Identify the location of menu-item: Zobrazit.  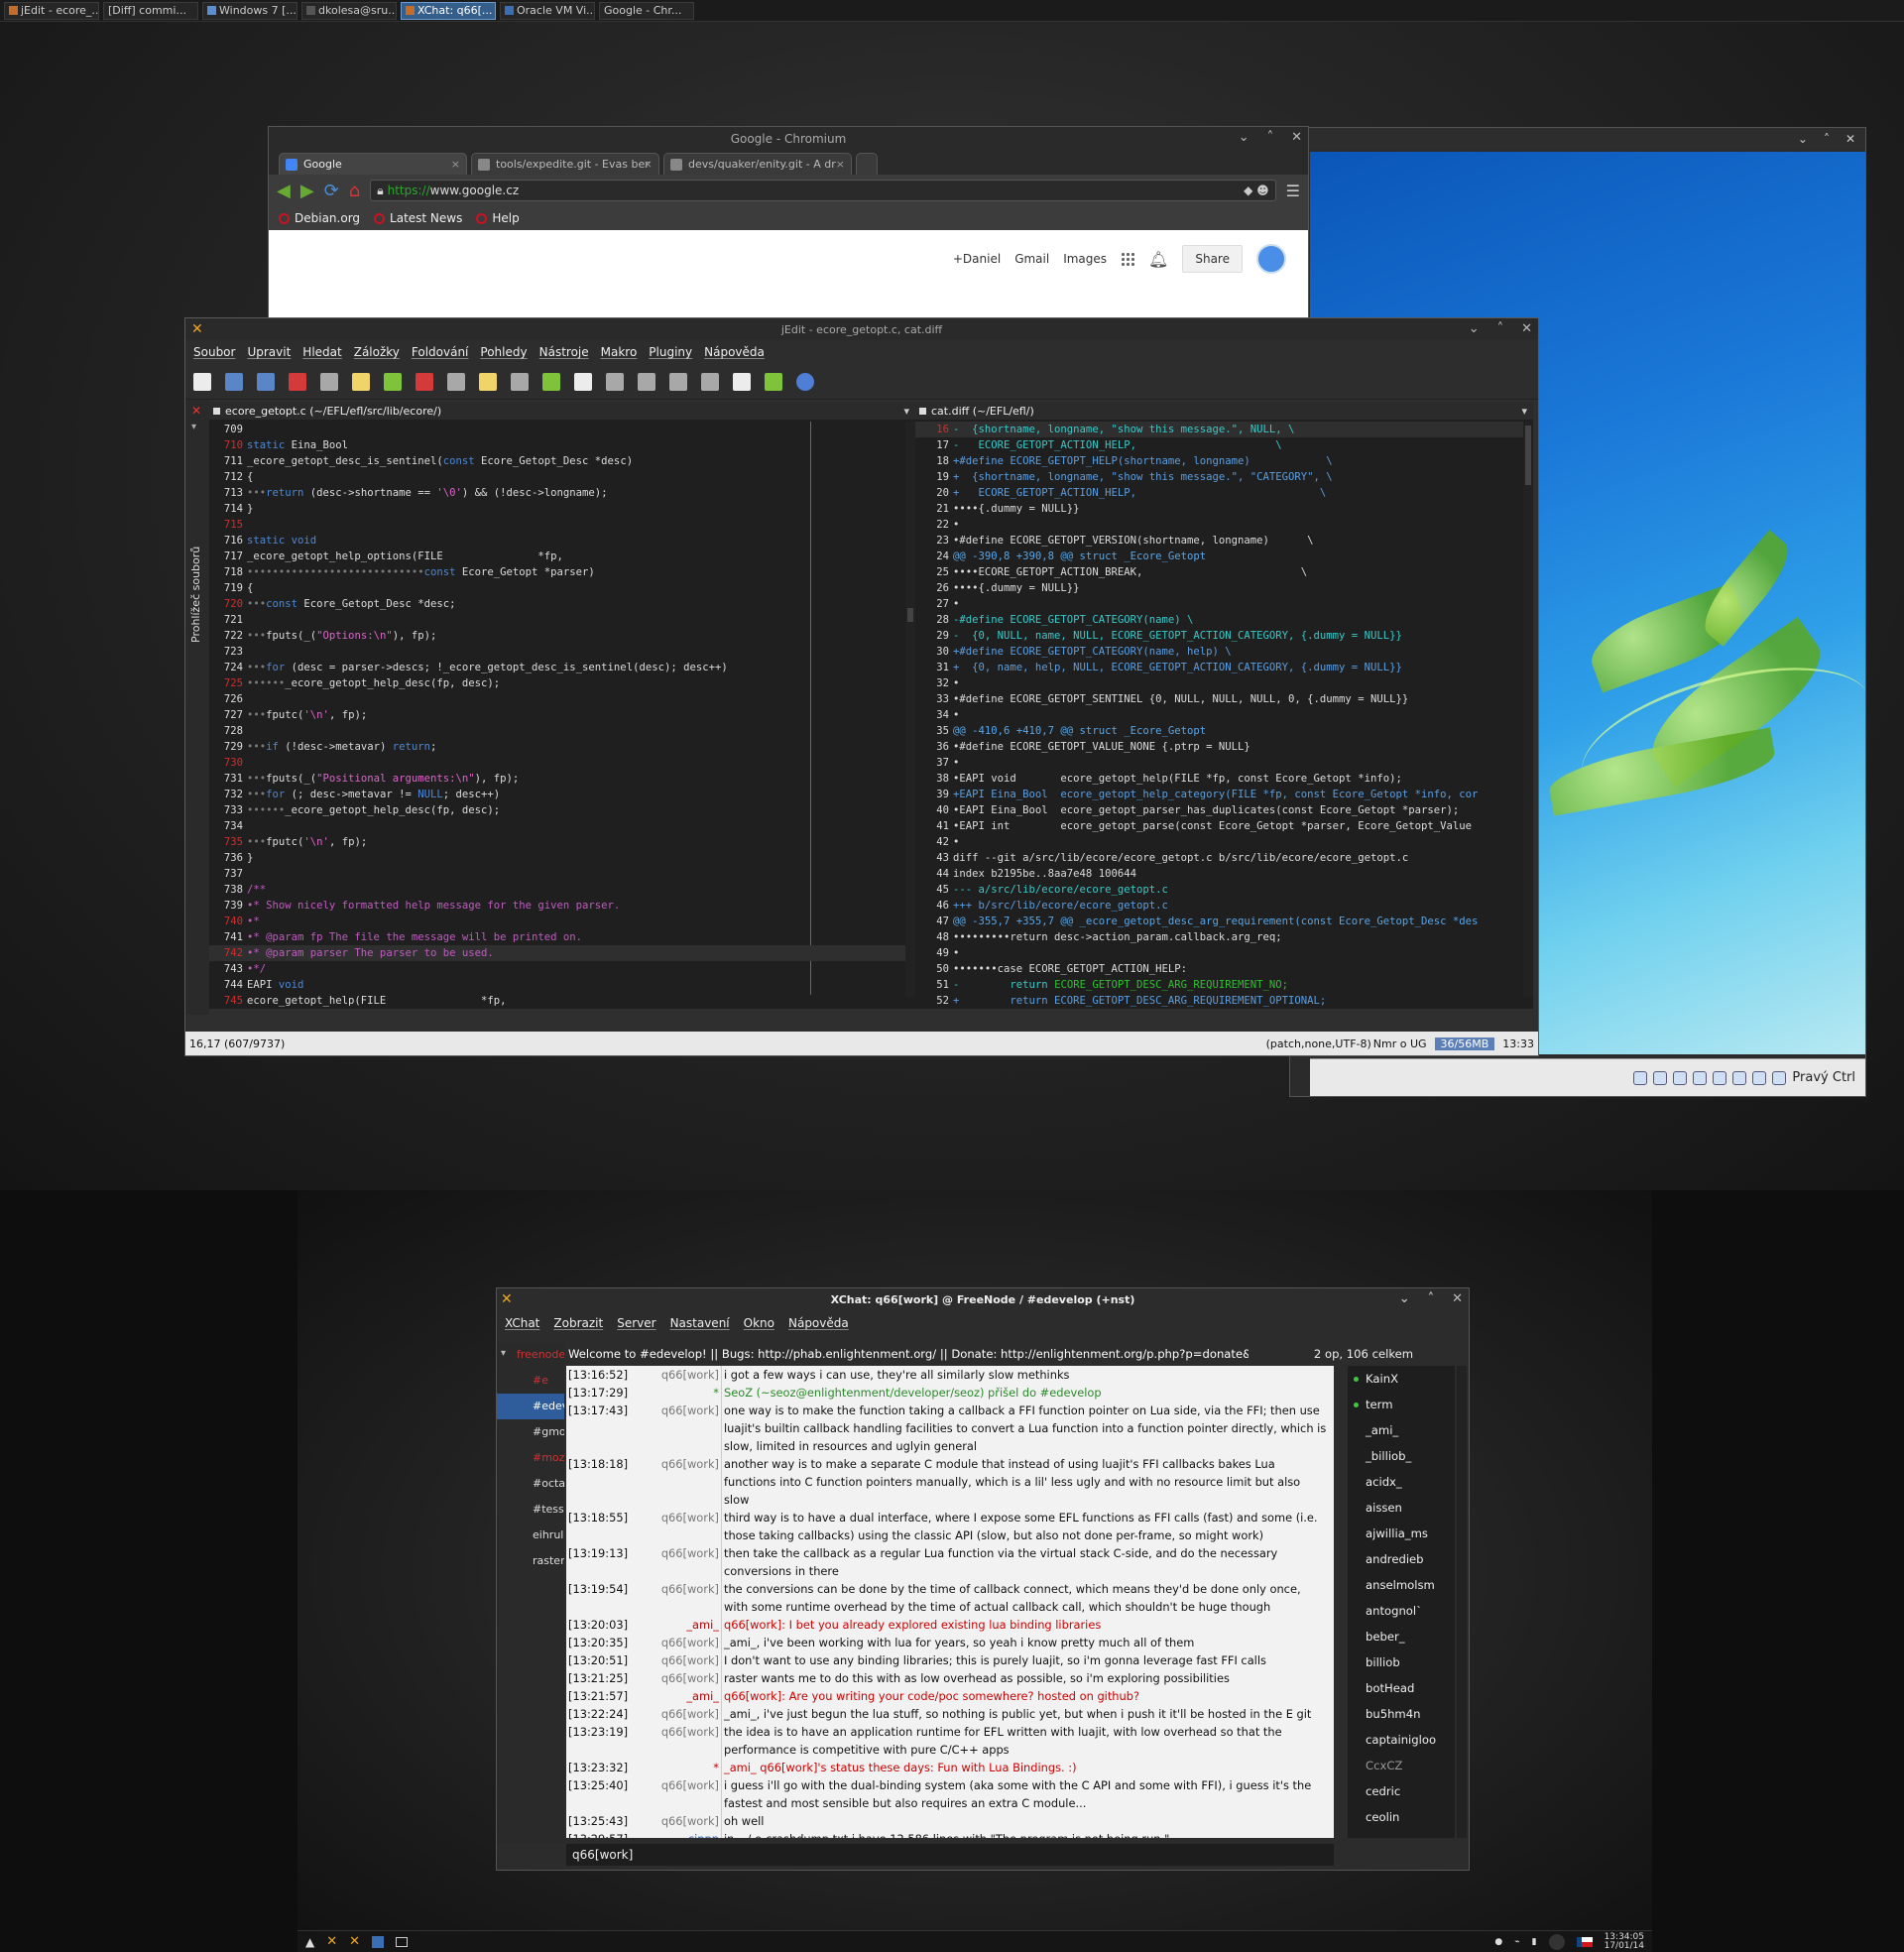
(578, 1323).